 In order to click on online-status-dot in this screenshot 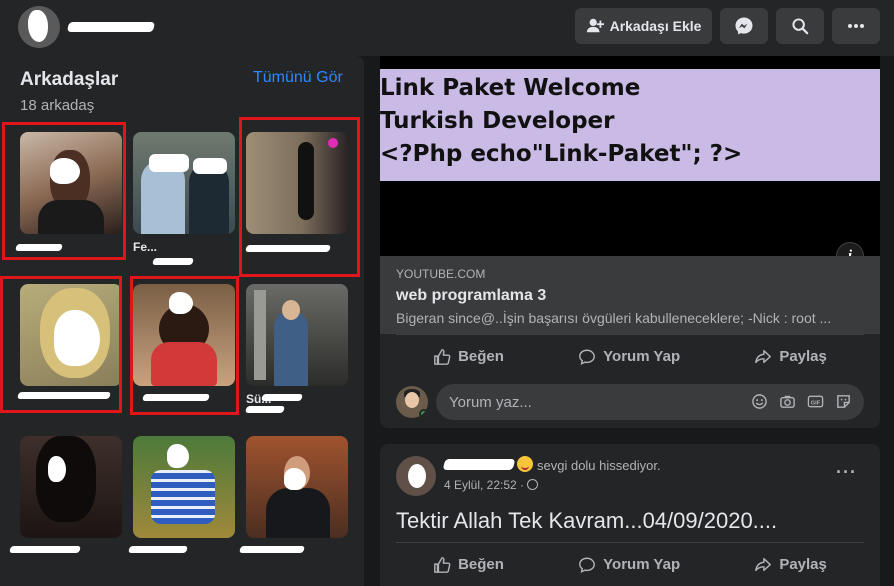, I will do `click(423, 413)`.